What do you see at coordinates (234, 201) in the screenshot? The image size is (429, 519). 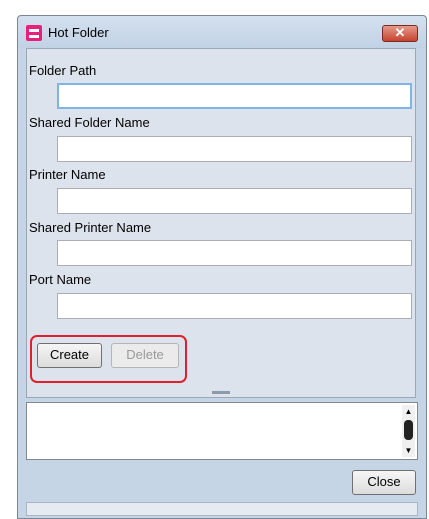 I see `printer-name-input` at bounding box center [234, 201].